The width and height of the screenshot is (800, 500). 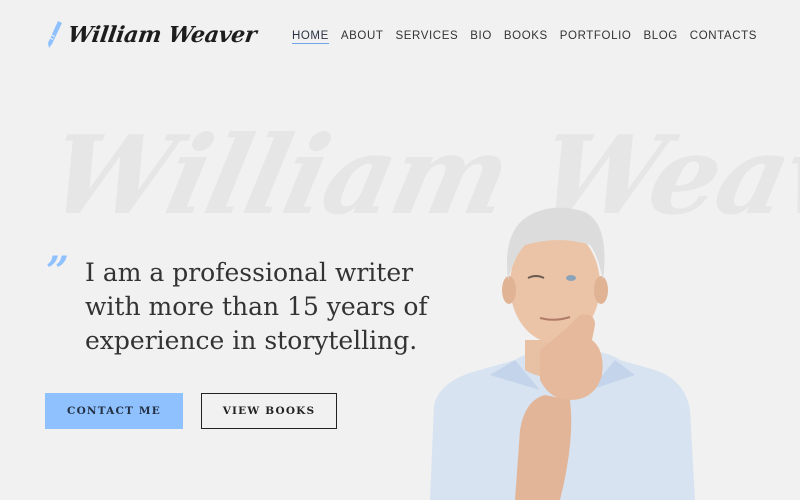 What do you see at coordinates (427, 37) in the screenshot?
I see `nav-item-services: SERVICES` at bounding box center [427, 37].